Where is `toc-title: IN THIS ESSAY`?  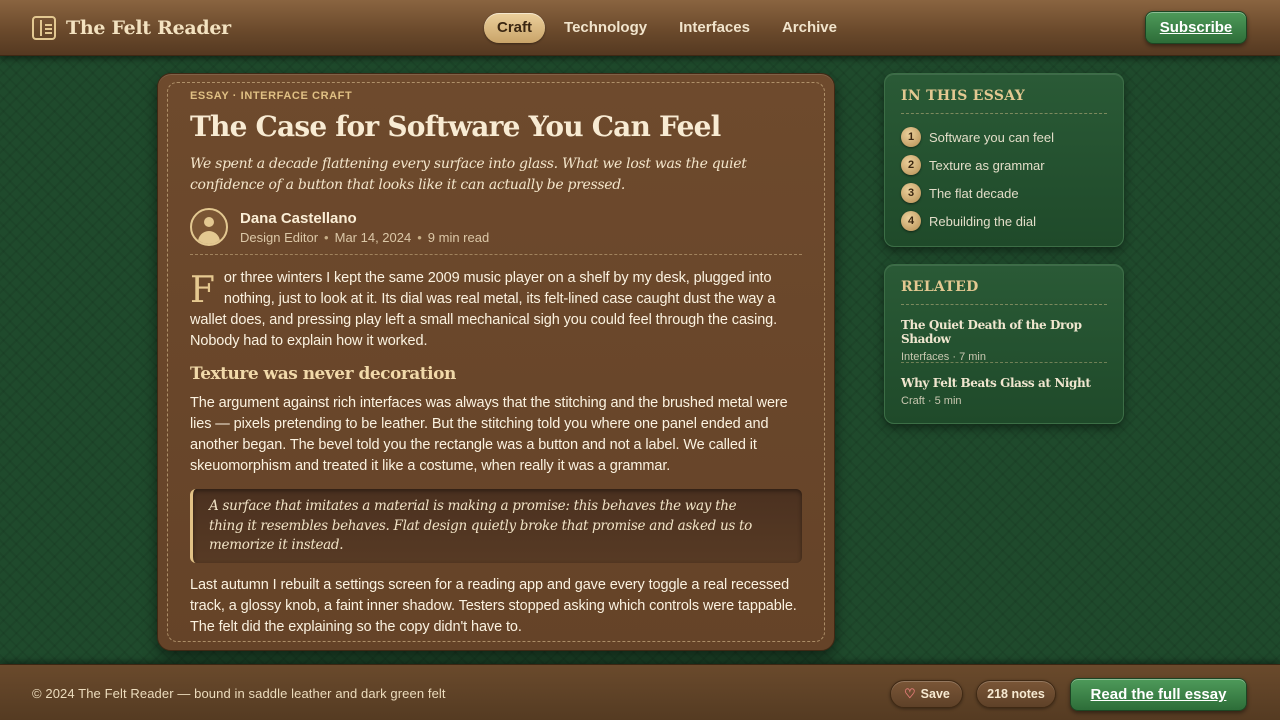
toc-title: IN THIS ESSAY is located at coordinates (1004, 101).